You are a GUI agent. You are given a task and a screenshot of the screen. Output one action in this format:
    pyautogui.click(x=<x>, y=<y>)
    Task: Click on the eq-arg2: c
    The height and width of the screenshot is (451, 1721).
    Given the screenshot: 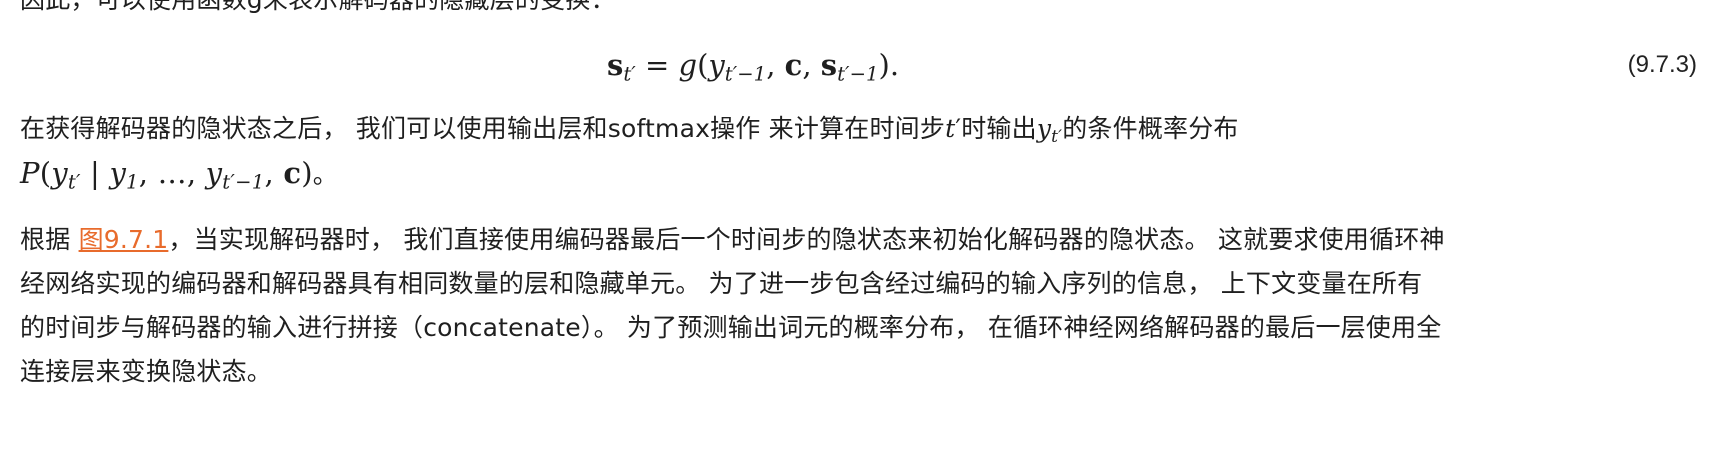 What is the action you would take?
    pyautogui.click(x=793, y=65)
    